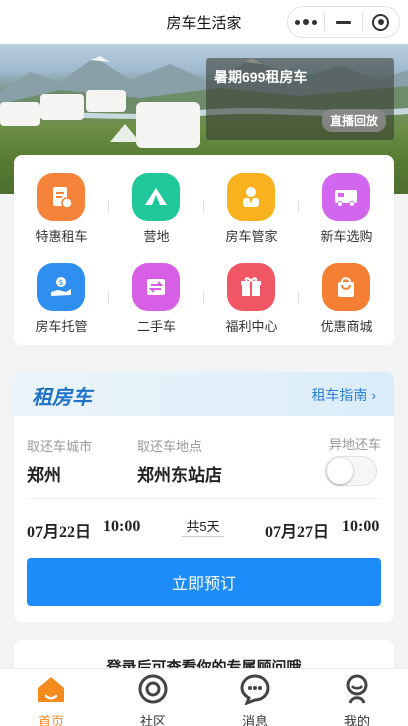 The width and height of the screenshot is (408, 726). I want to click on pickup-time: 10:00, so click(121, 527).